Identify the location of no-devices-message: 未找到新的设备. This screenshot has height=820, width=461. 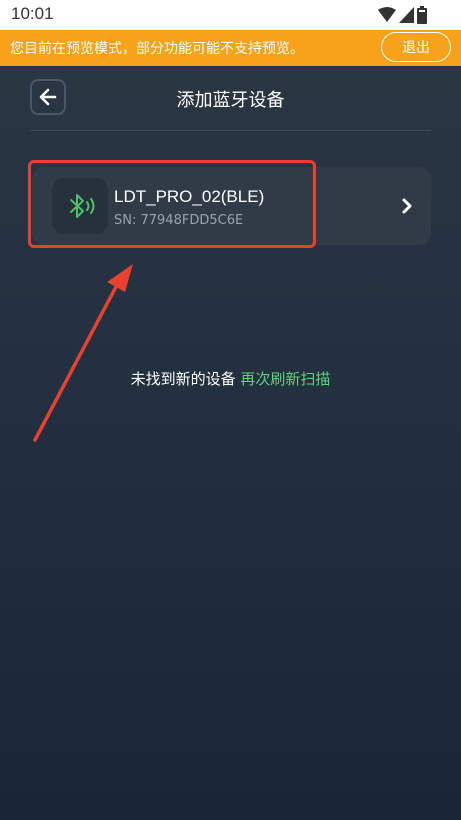
(183, 379).